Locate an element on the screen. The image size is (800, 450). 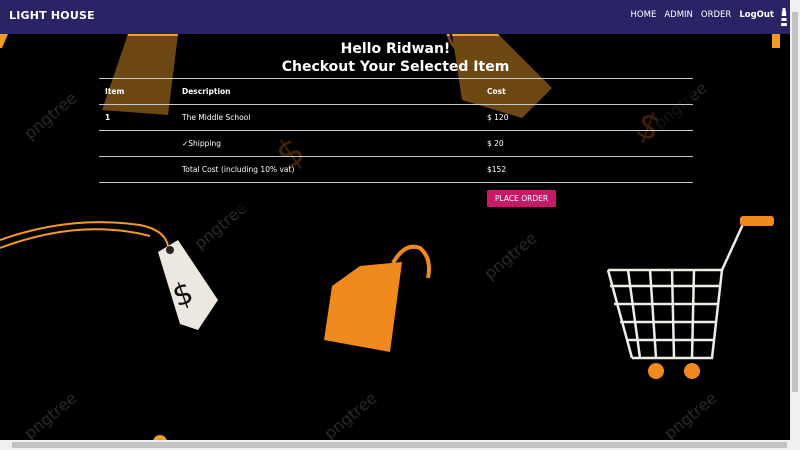
shopping-bag-icon is located at coordinates (363, 307).